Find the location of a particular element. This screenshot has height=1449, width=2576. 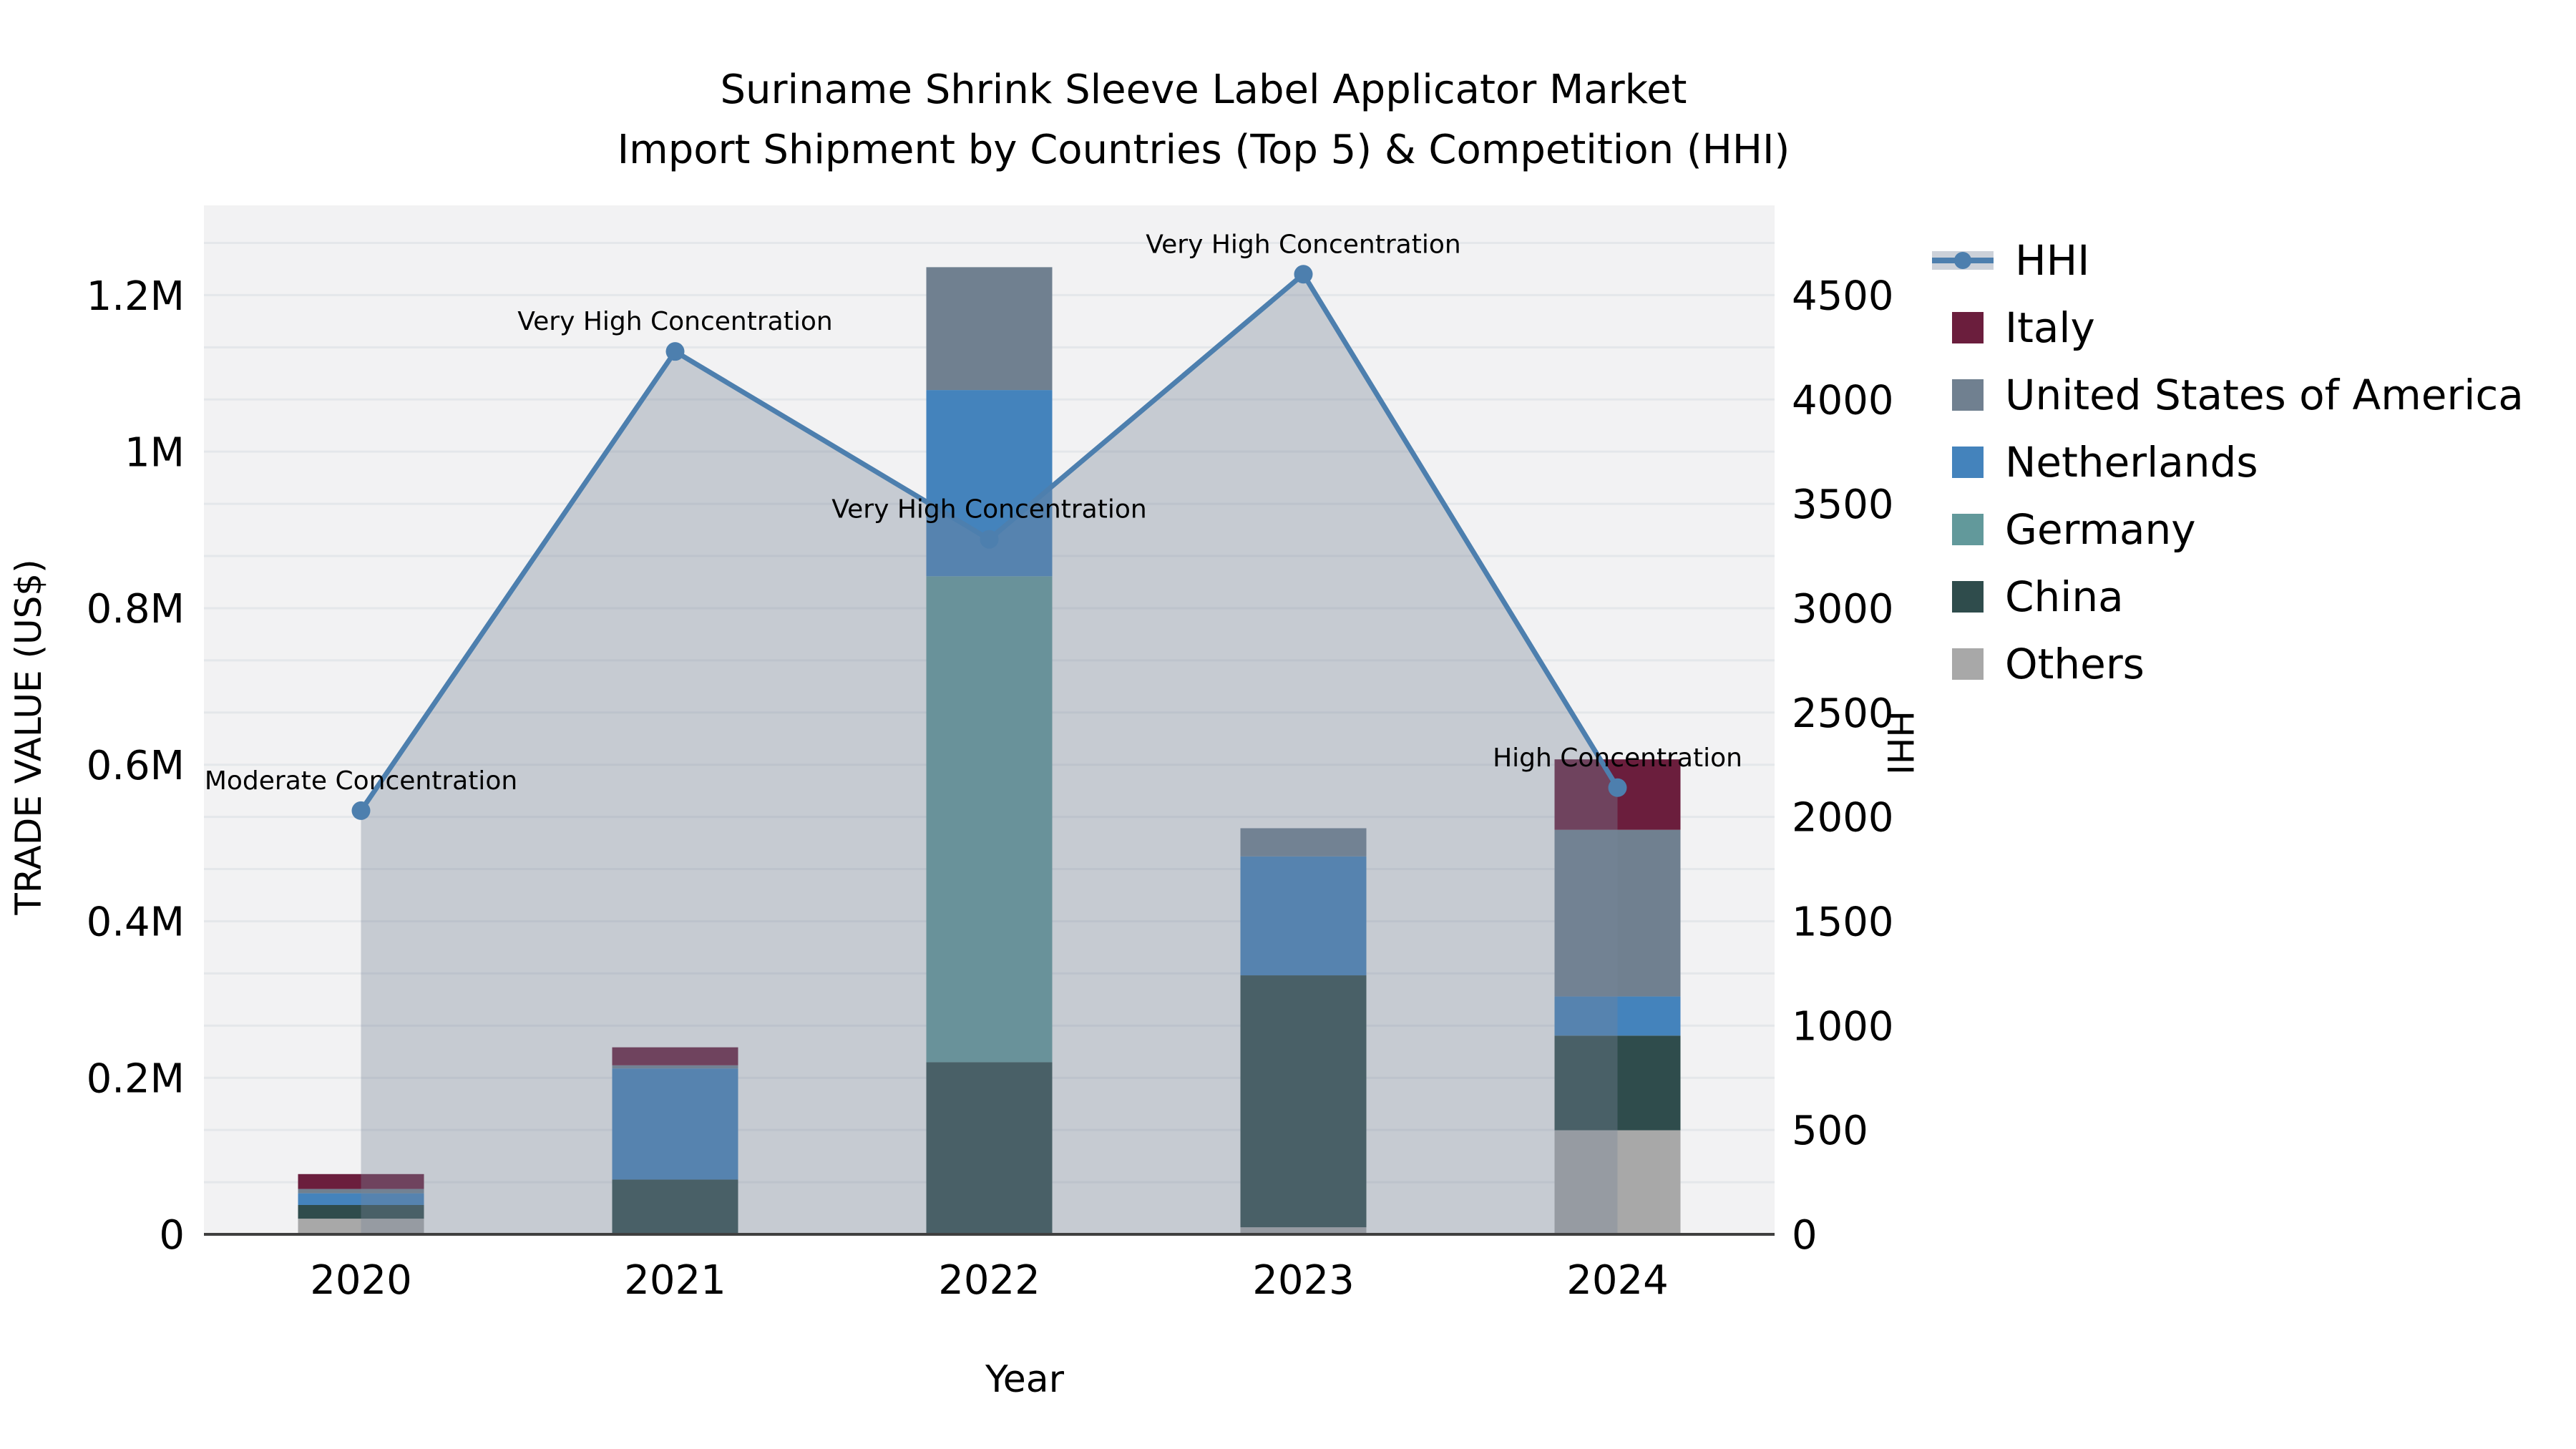

legend-swatch-others is located at coordinates (1968, 664).